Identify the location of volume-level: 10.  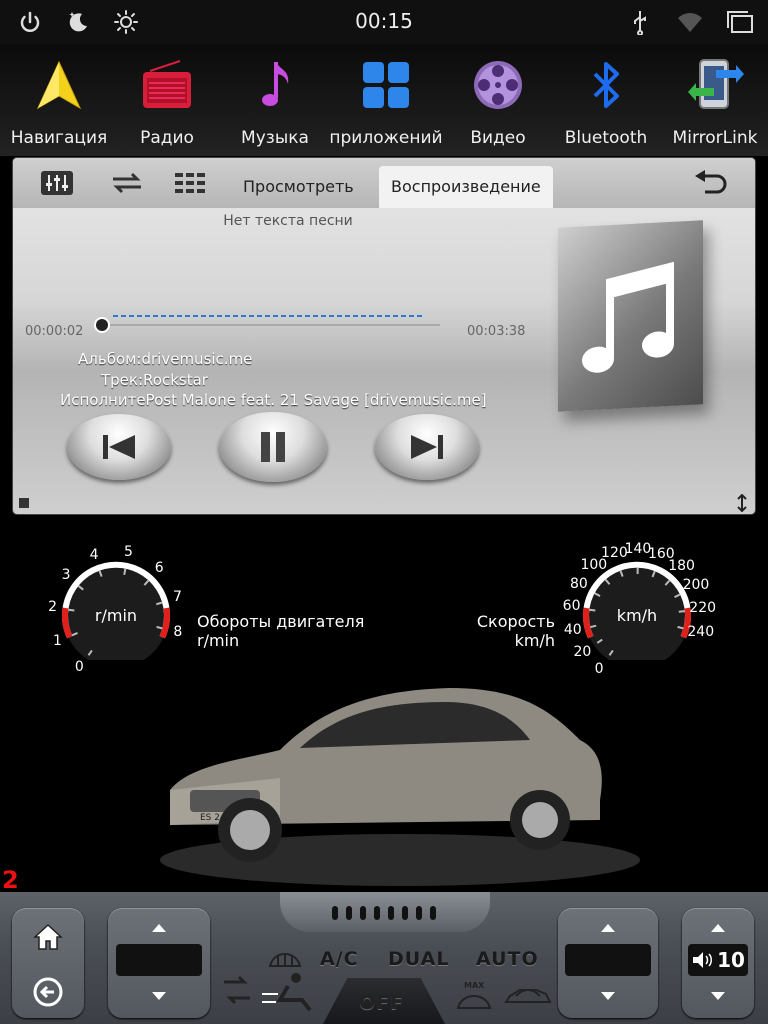
(731, 960).